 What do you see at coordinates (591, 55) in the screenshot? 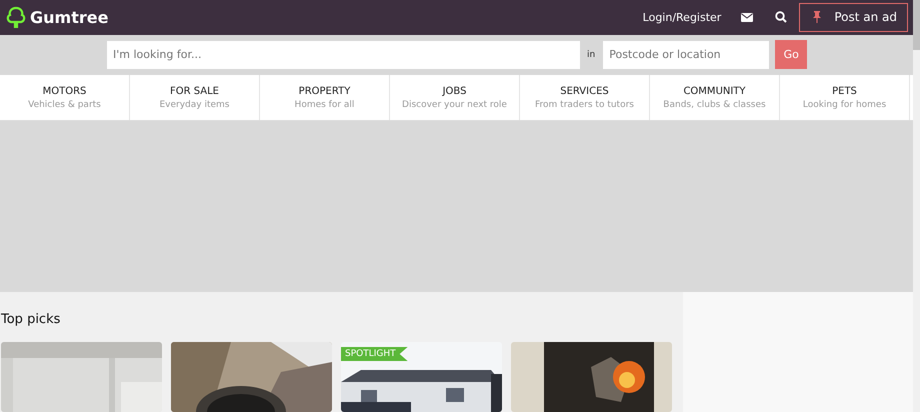
I see `in-label: in` at bounding box center [591, 55].